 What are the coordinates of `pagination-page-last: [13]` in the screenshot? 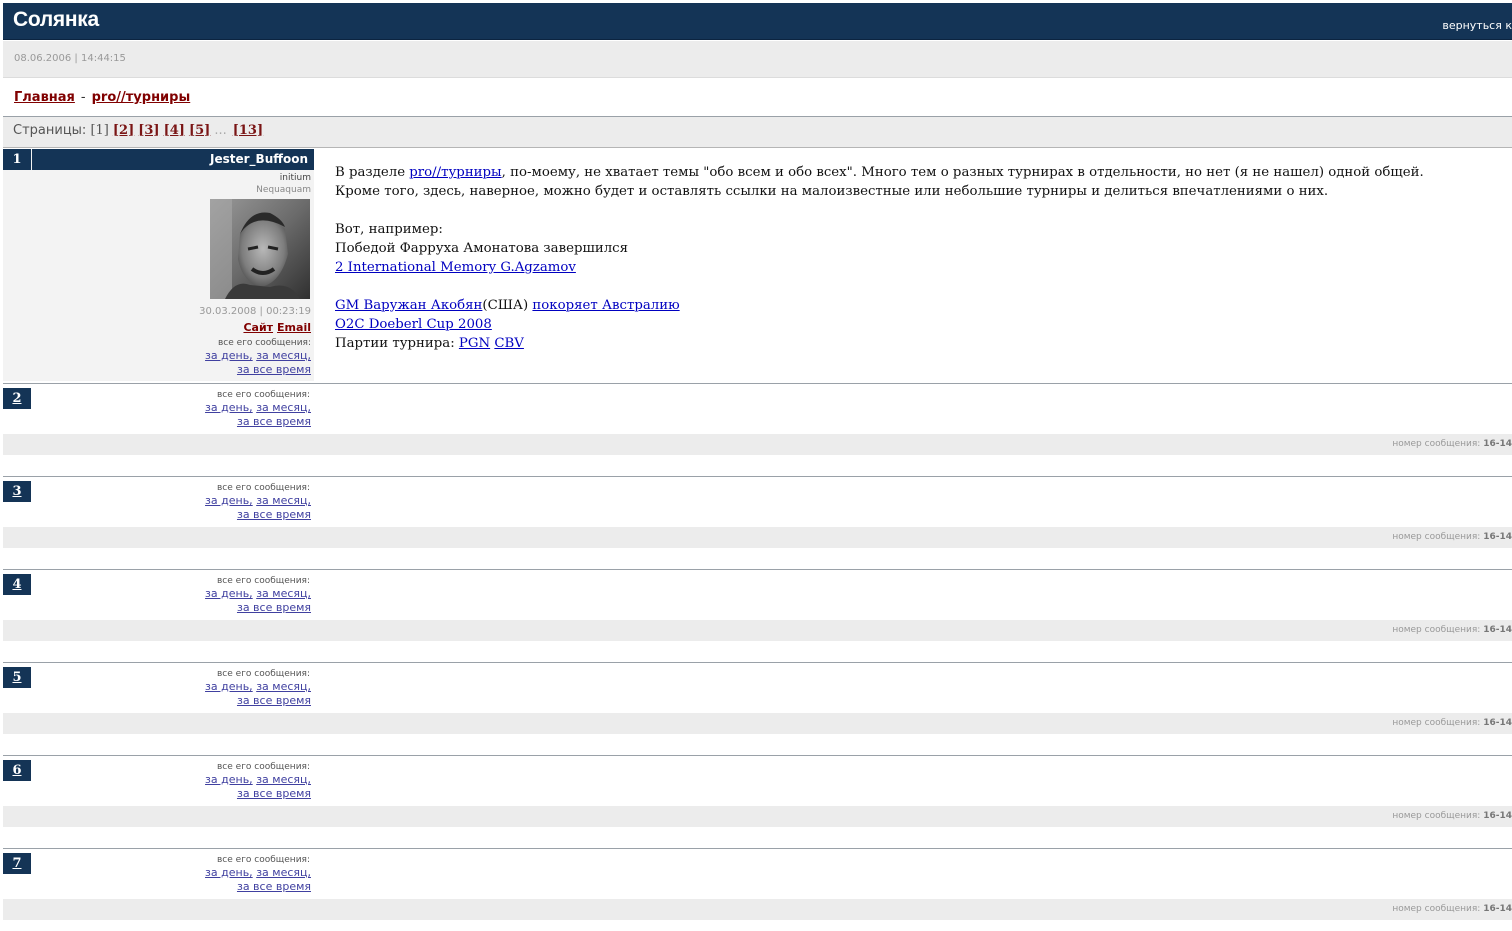 It's located at (248, 130).